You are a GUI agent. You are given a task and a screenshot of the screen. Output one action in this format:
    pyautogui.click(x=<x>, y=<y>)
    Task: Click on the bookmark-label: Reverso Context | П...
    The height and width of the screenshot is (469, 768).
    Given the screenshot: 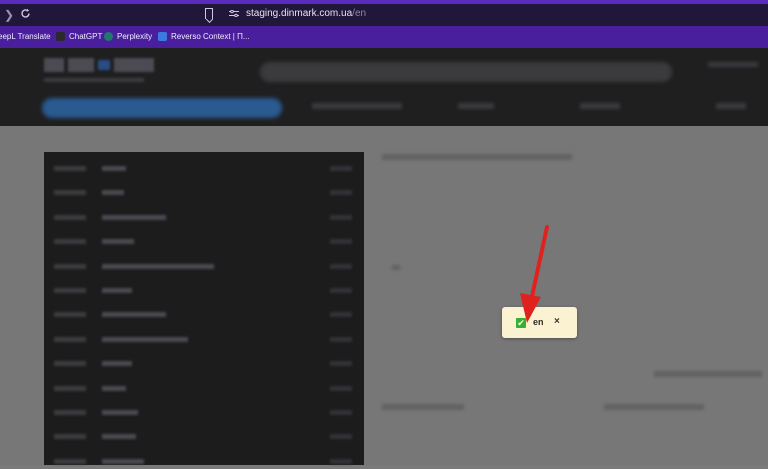 What is the action you would take?
    pyautogui.click(x=210, y=36)
    